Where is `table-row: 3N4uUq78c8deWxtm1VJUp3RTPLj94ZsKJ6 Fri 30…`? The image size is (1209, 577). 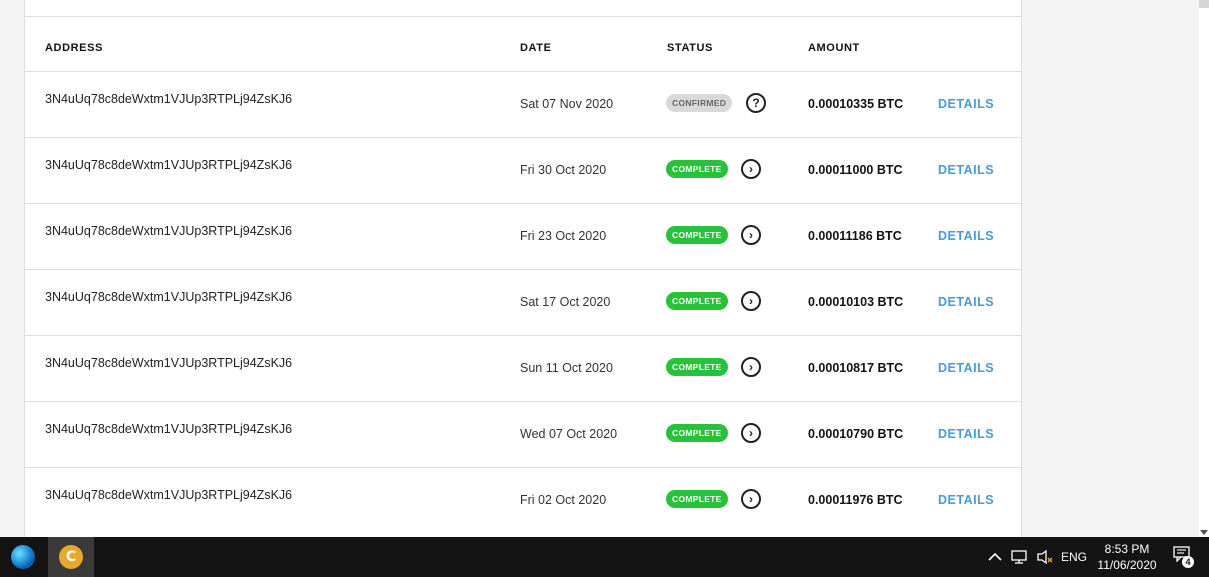 table-row: 3N4uUq78c8deWxtm1VJUp3RTPLj94ZsKJ6 Fri 30… is located at coordinates (523, 170).